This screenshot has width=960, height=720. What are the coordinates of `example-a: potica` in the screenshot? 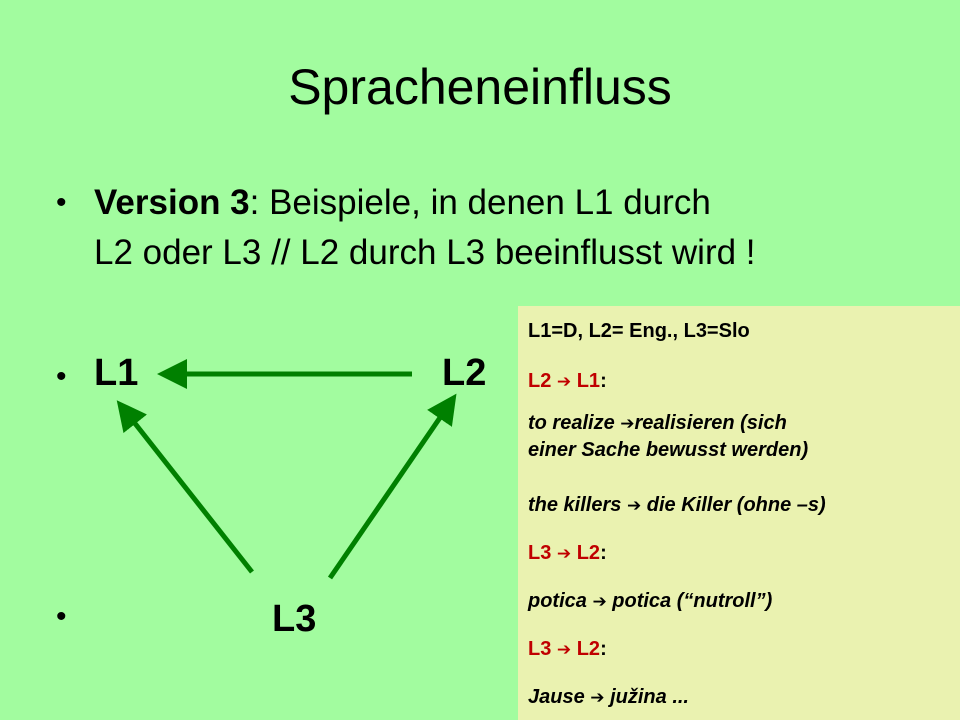 It's located at (557, 601).